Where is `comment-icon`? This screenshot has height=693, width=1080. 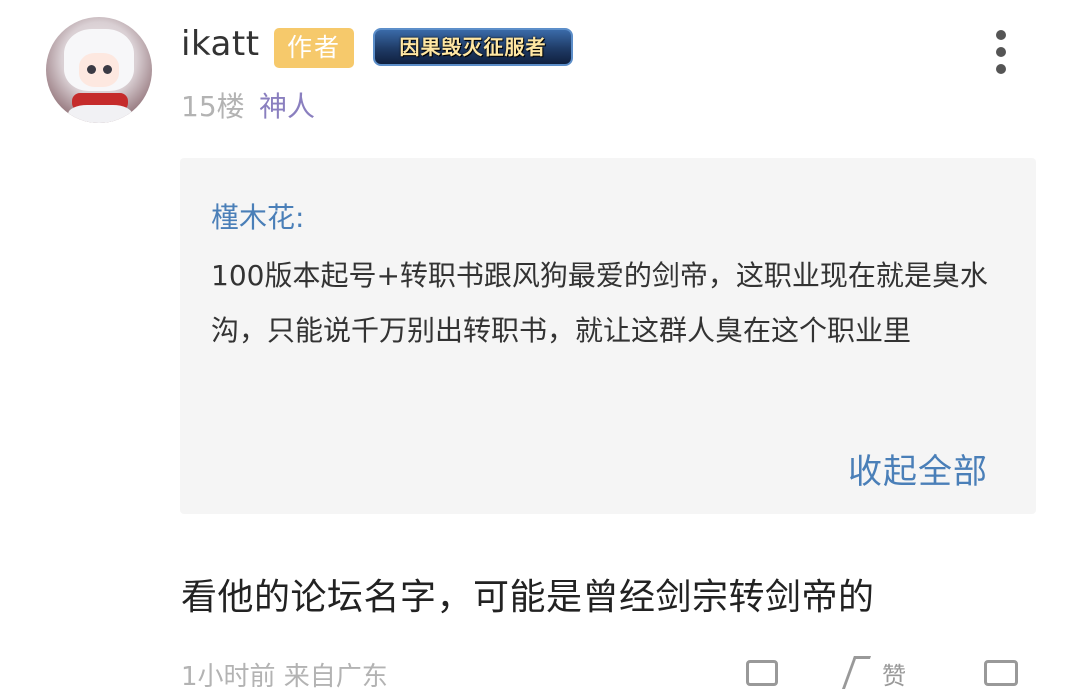
comment-icon is located at coordinates (762, 673).